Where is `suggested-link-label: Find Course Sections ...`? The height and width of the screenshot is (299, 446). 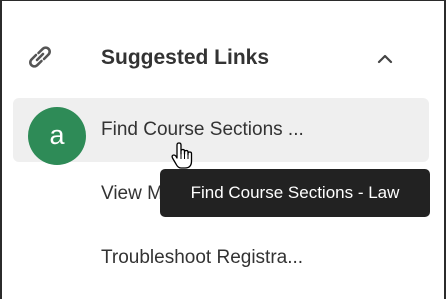 suggested-link-label: Find Course Sections ... is located at coordinates (202, 129).